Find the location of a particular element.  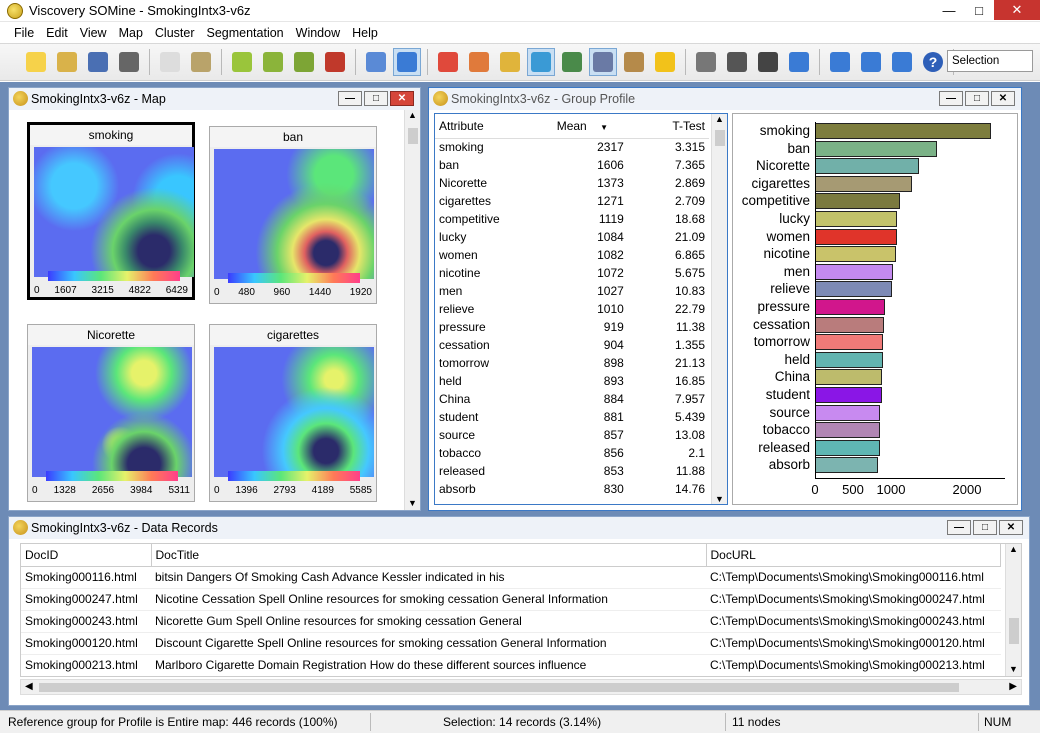

col-doctitle: DocTitle is located at coordinates (429, 555).